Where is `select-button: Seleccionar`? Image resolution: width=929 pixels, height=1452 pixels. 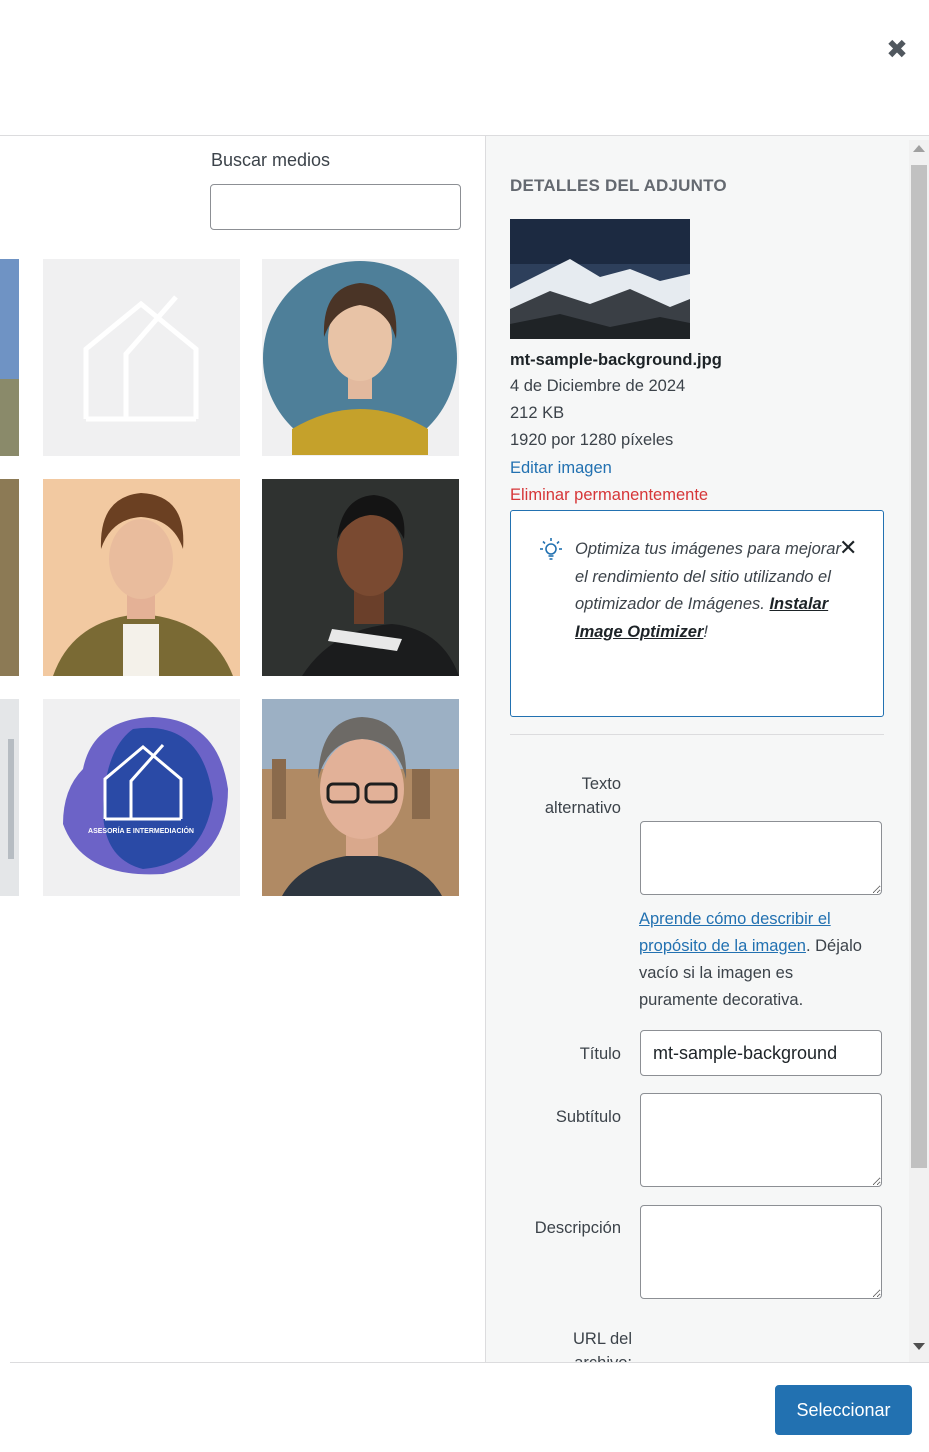 select-button: Seleccionar is located at coordinates (843, 1410).